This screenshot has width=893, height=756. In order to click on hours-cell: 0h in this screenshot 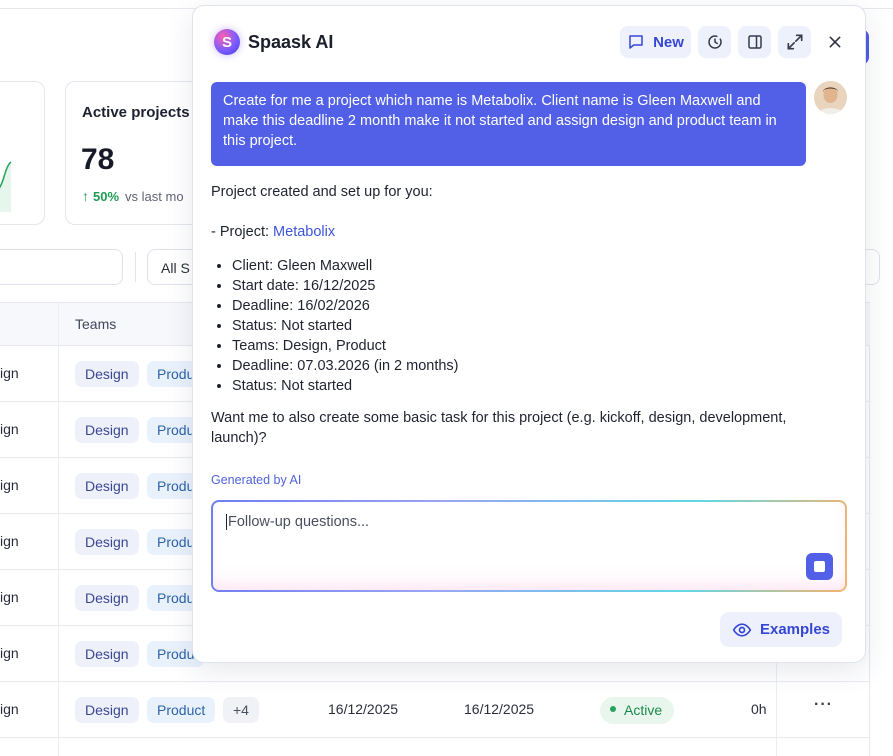, I will do `click(759, 709)`.